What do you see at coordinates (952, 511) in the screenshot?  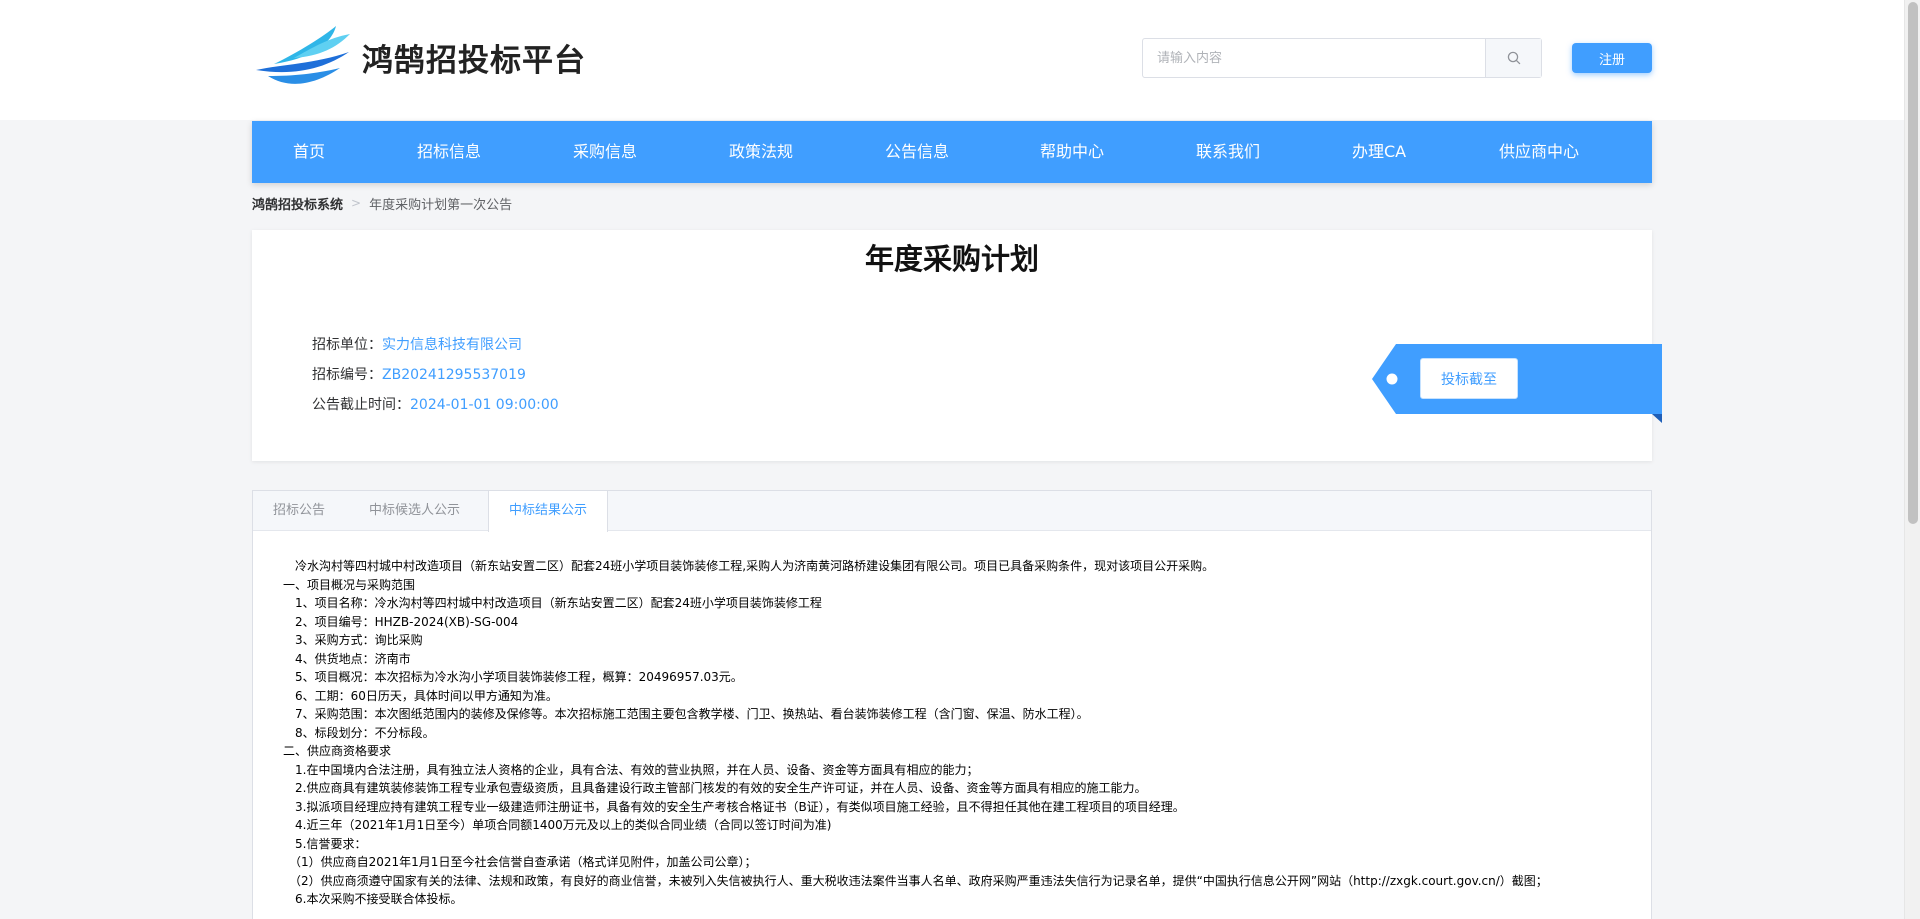 I see `tab-bar: 招标公告 中标候选人公示 中标结果公示` at bounding box center [952, 511].